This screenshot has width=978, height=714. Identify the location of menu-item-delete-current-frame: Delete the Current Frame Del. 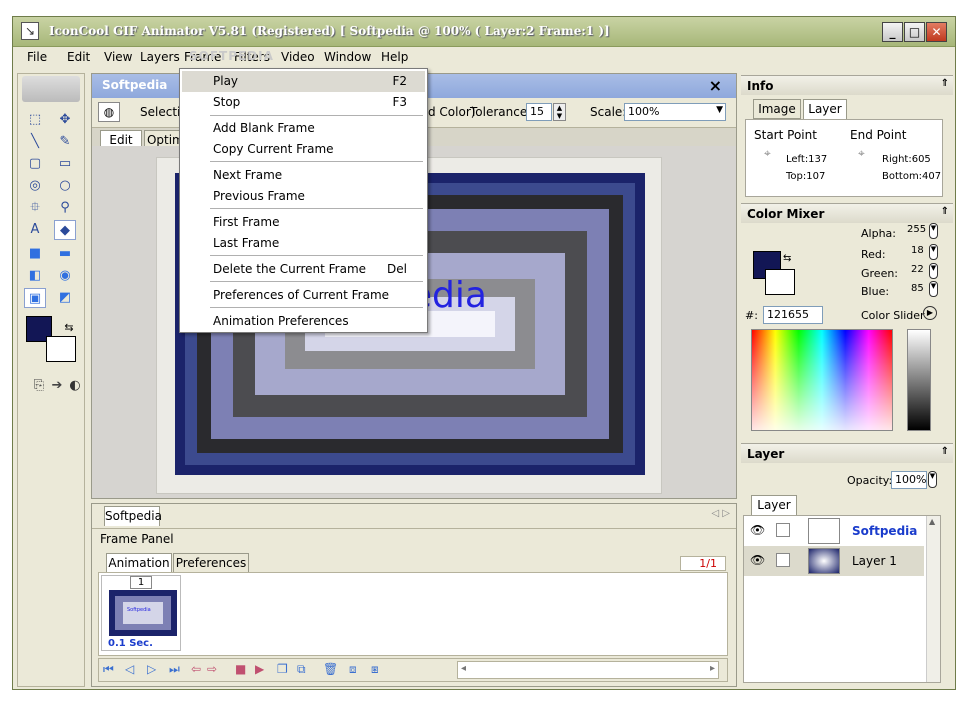
(303, 269).